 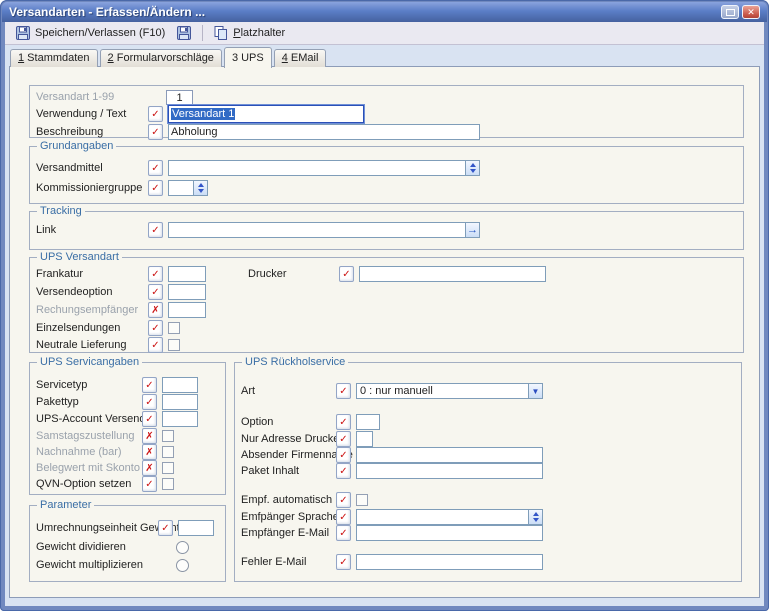 What do you see at coordinates (384, 12) in the screenshot?
I see `title-bar: Versandarten - Erfassen/Ändern ... ✕` at bounding box center [384, 12].